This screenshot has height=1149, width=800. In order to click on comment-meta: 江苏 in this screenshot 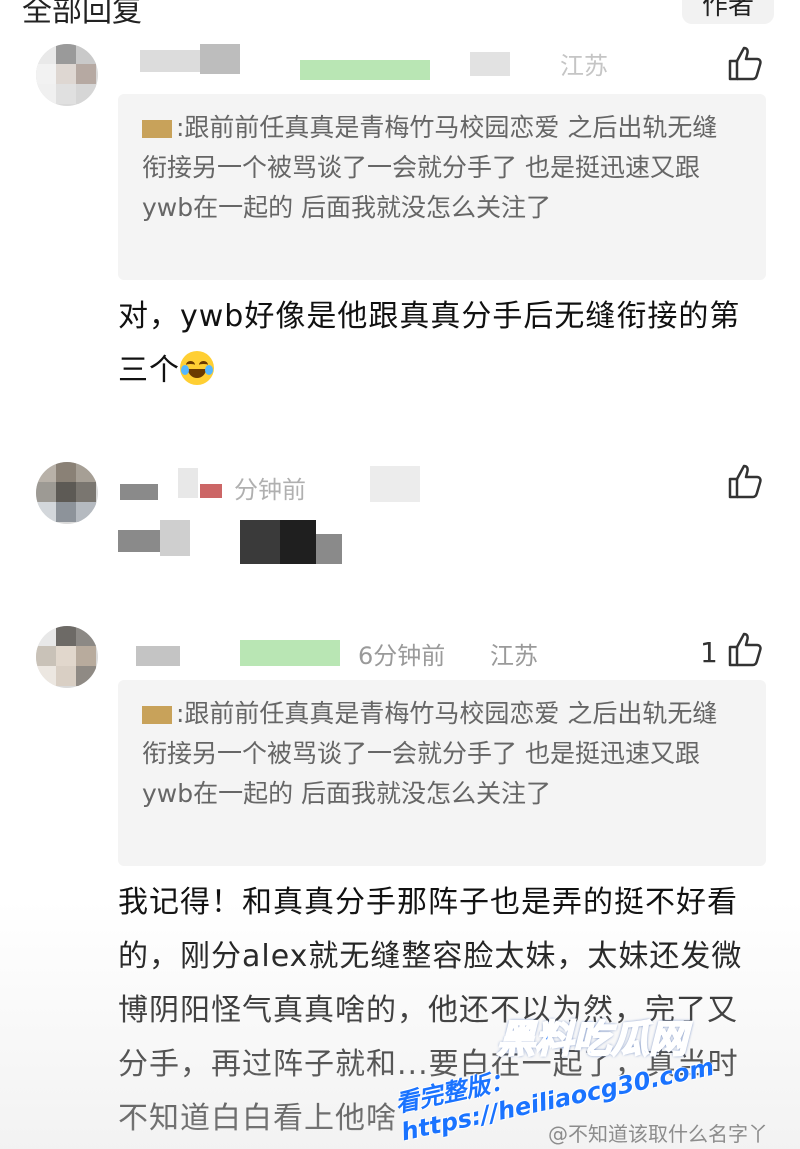, I will do `click(390, 62)`.